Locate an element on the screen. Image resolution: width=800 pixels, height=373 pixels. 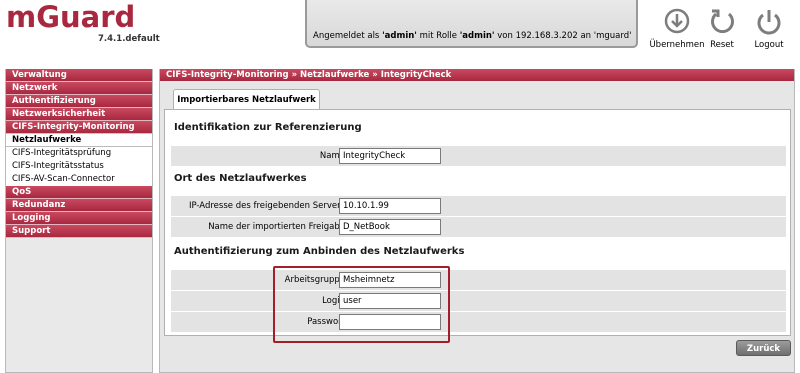
reset-icon is located at coordinates (722, 21).